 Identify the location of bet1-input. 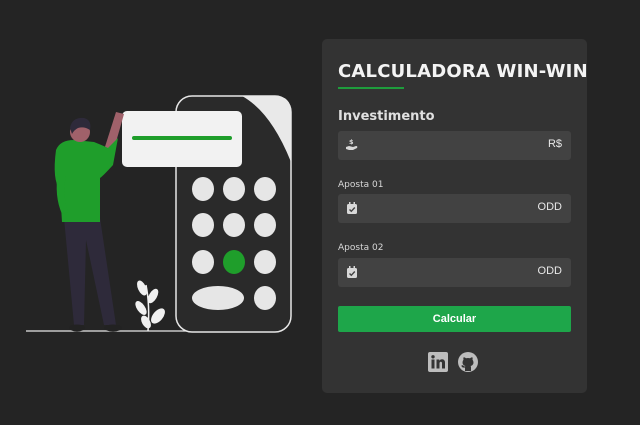
(448, 209).